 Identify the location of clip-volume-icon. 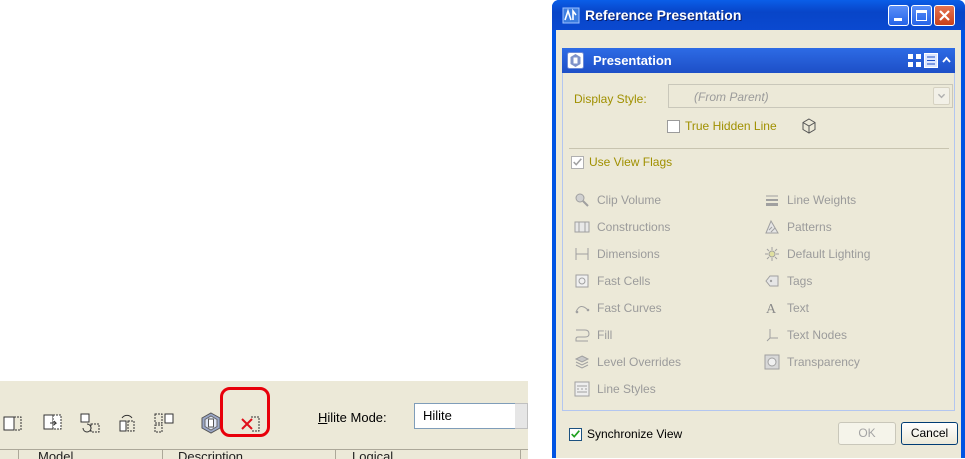
(582, 200).